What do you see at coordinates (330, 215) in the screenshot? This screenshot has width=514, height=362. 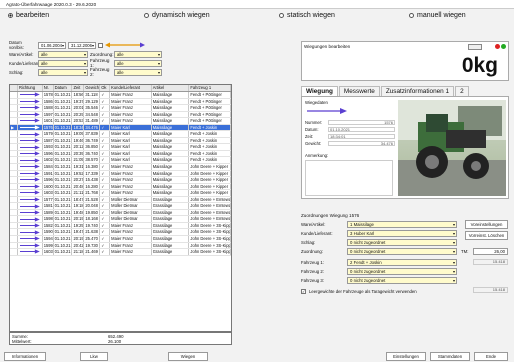 I see `zuordnungen-label: Zuordnungen Wiegung 1576` at bounding box center [330, 215].